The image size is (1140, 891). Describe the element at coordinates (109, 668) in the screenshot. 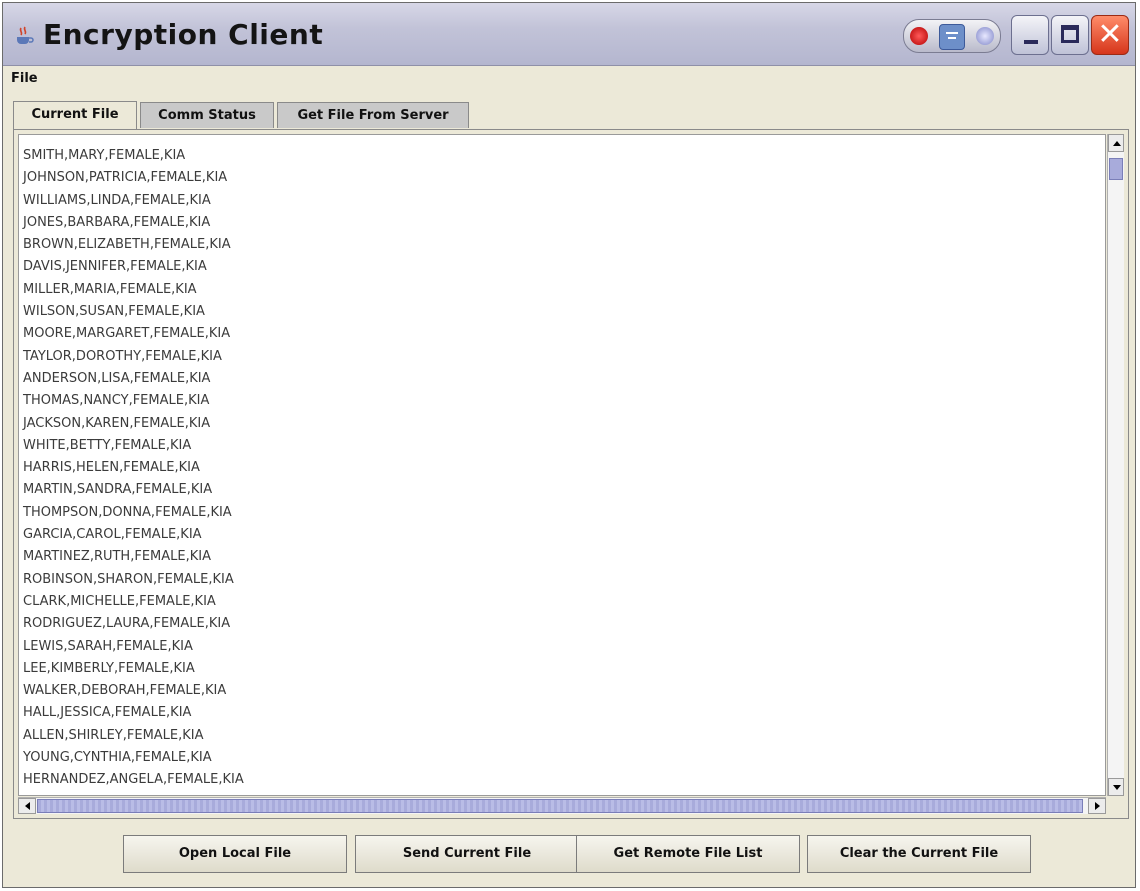

I see `file-line: LEE,KIMBERLY,FEMALE,KIA` at that location.